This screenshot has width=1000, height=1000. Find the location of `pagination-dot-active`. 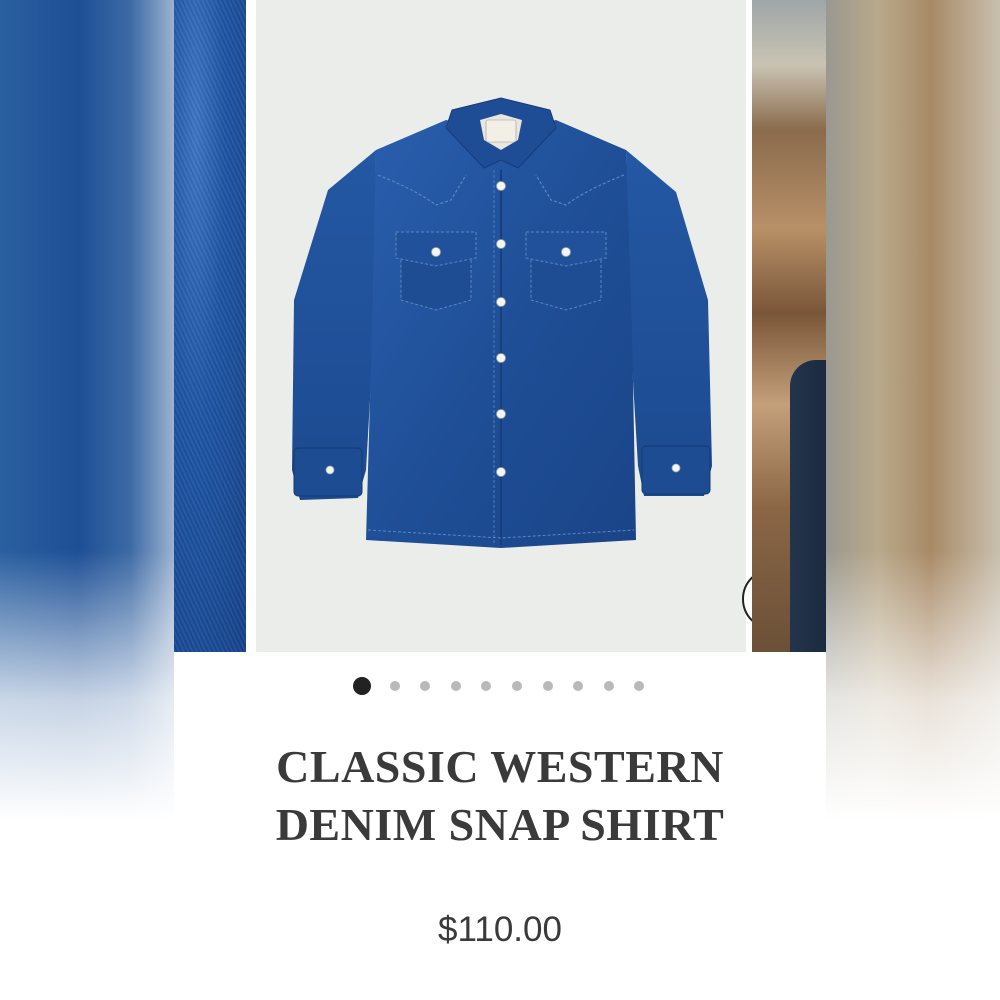

pagination-dot-active is located at coordinates (362, 686).